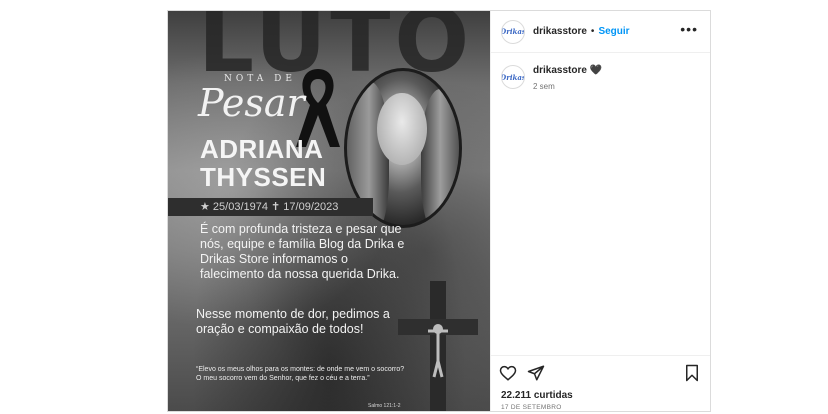  Describe the element at coordinates (384, 406) in the screenshot. I see `bible-reference: Salmo 121:1-2` at that location.